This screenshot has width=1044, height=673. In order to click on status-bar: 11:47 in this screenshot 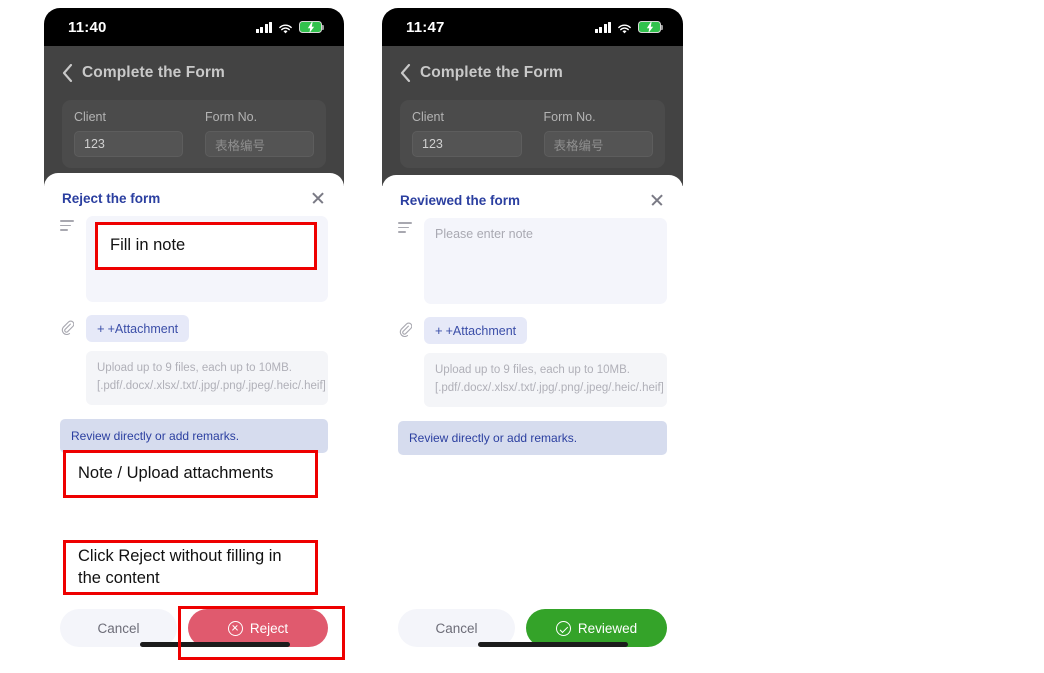, I will do `click(532, 27)`.